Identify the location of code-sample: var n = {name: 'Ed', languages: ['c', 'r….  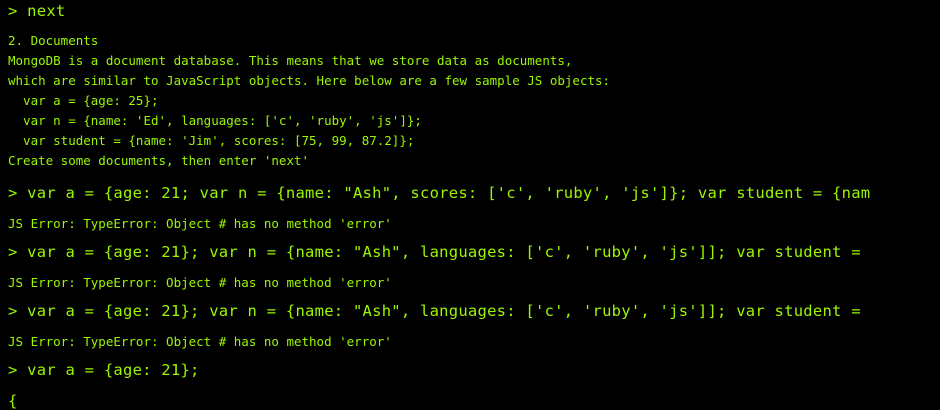
(215, 120).